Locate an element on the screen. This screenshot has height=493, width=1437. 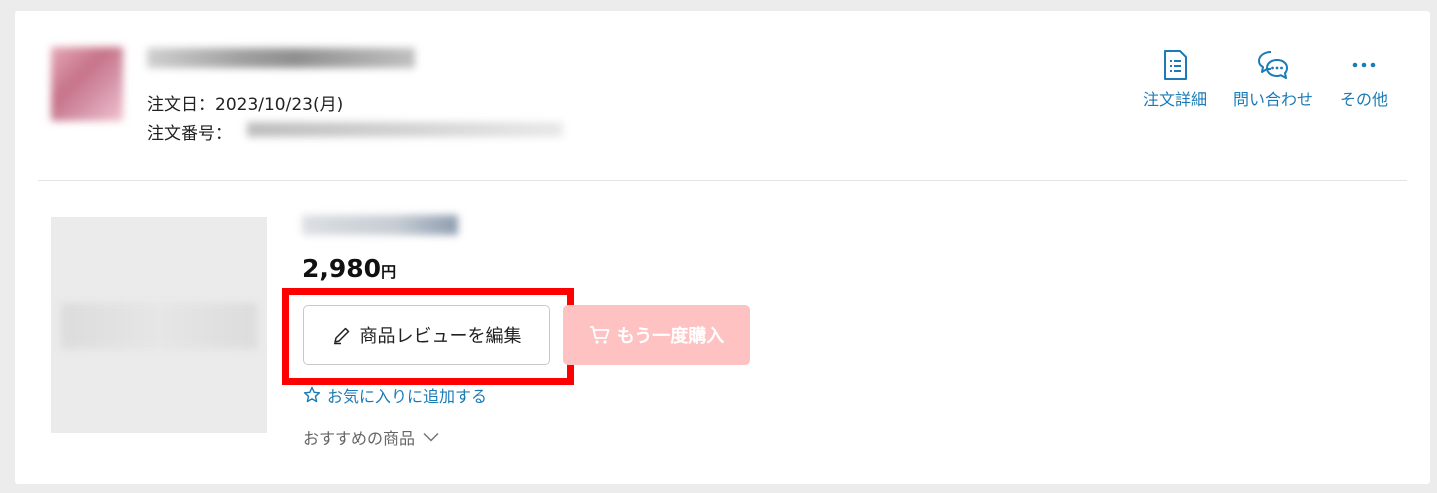
add-favorite-link: お気に入りに追加する is located at coordinates (395, 395).